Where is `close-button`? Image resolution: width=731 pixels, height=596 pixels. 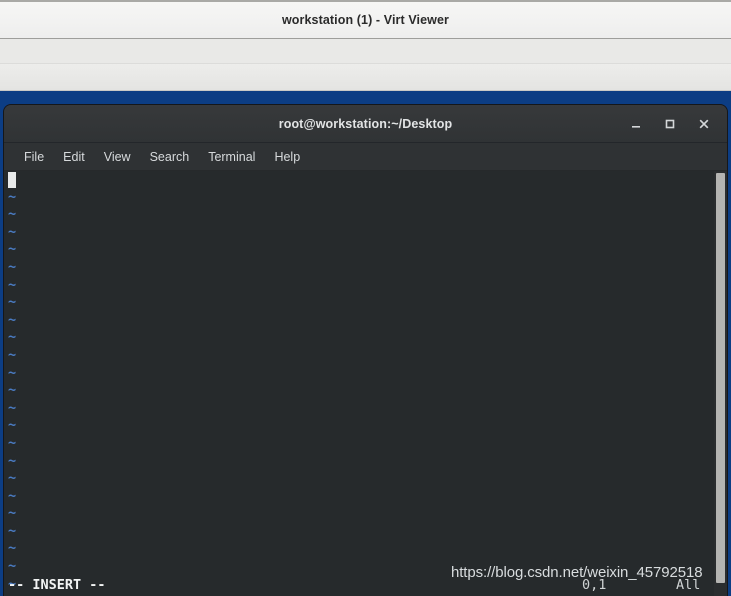 close-button is located at coordinates (704, 124).